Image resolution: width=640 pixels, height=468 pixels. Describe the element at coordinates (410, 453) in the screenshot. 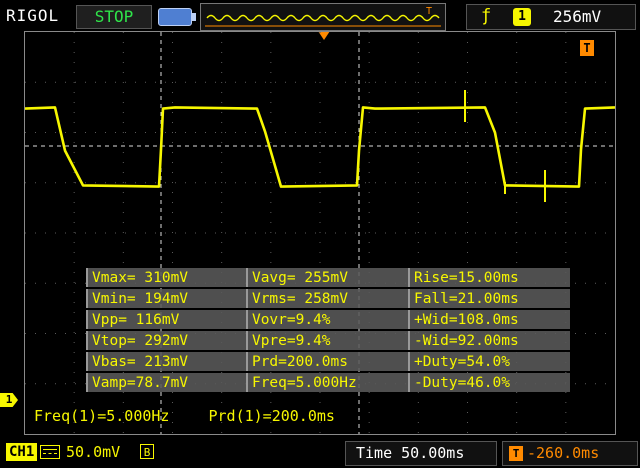

I see `timebase-value: Time 50.00ms` at that location.